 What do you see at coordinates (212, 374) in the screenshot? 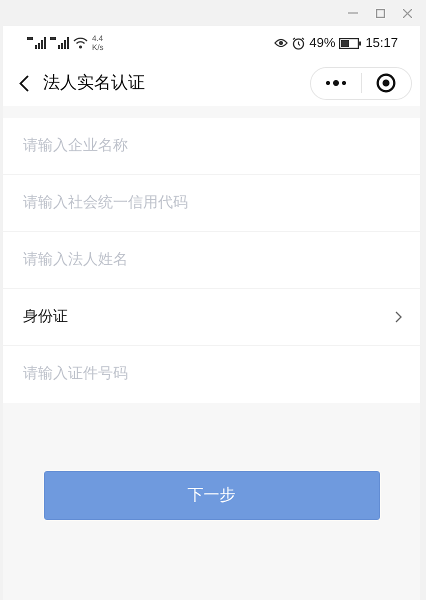
I see `input-field: 请输入证件号码` at bounding box center [212, 374].